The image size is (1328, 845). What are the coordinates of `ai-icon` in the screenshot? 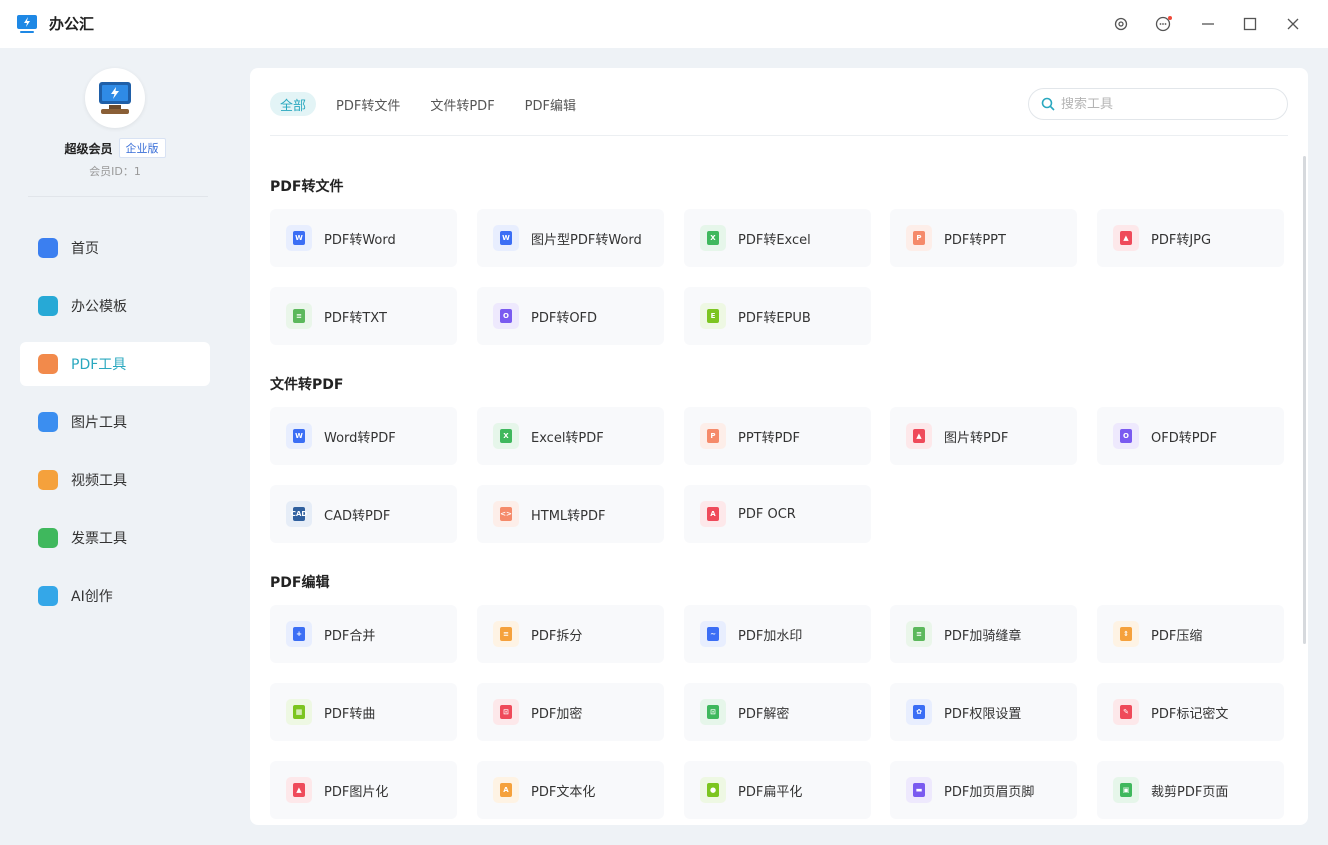 It's located at (48, 596).